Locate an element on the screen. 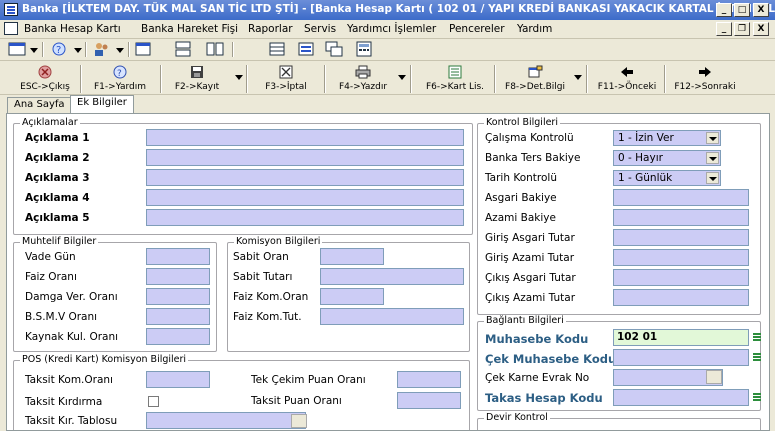 Image resolution: width=775 pixels, height=431 pixels. aciklama-3-field is located at coordinates (305, 177).